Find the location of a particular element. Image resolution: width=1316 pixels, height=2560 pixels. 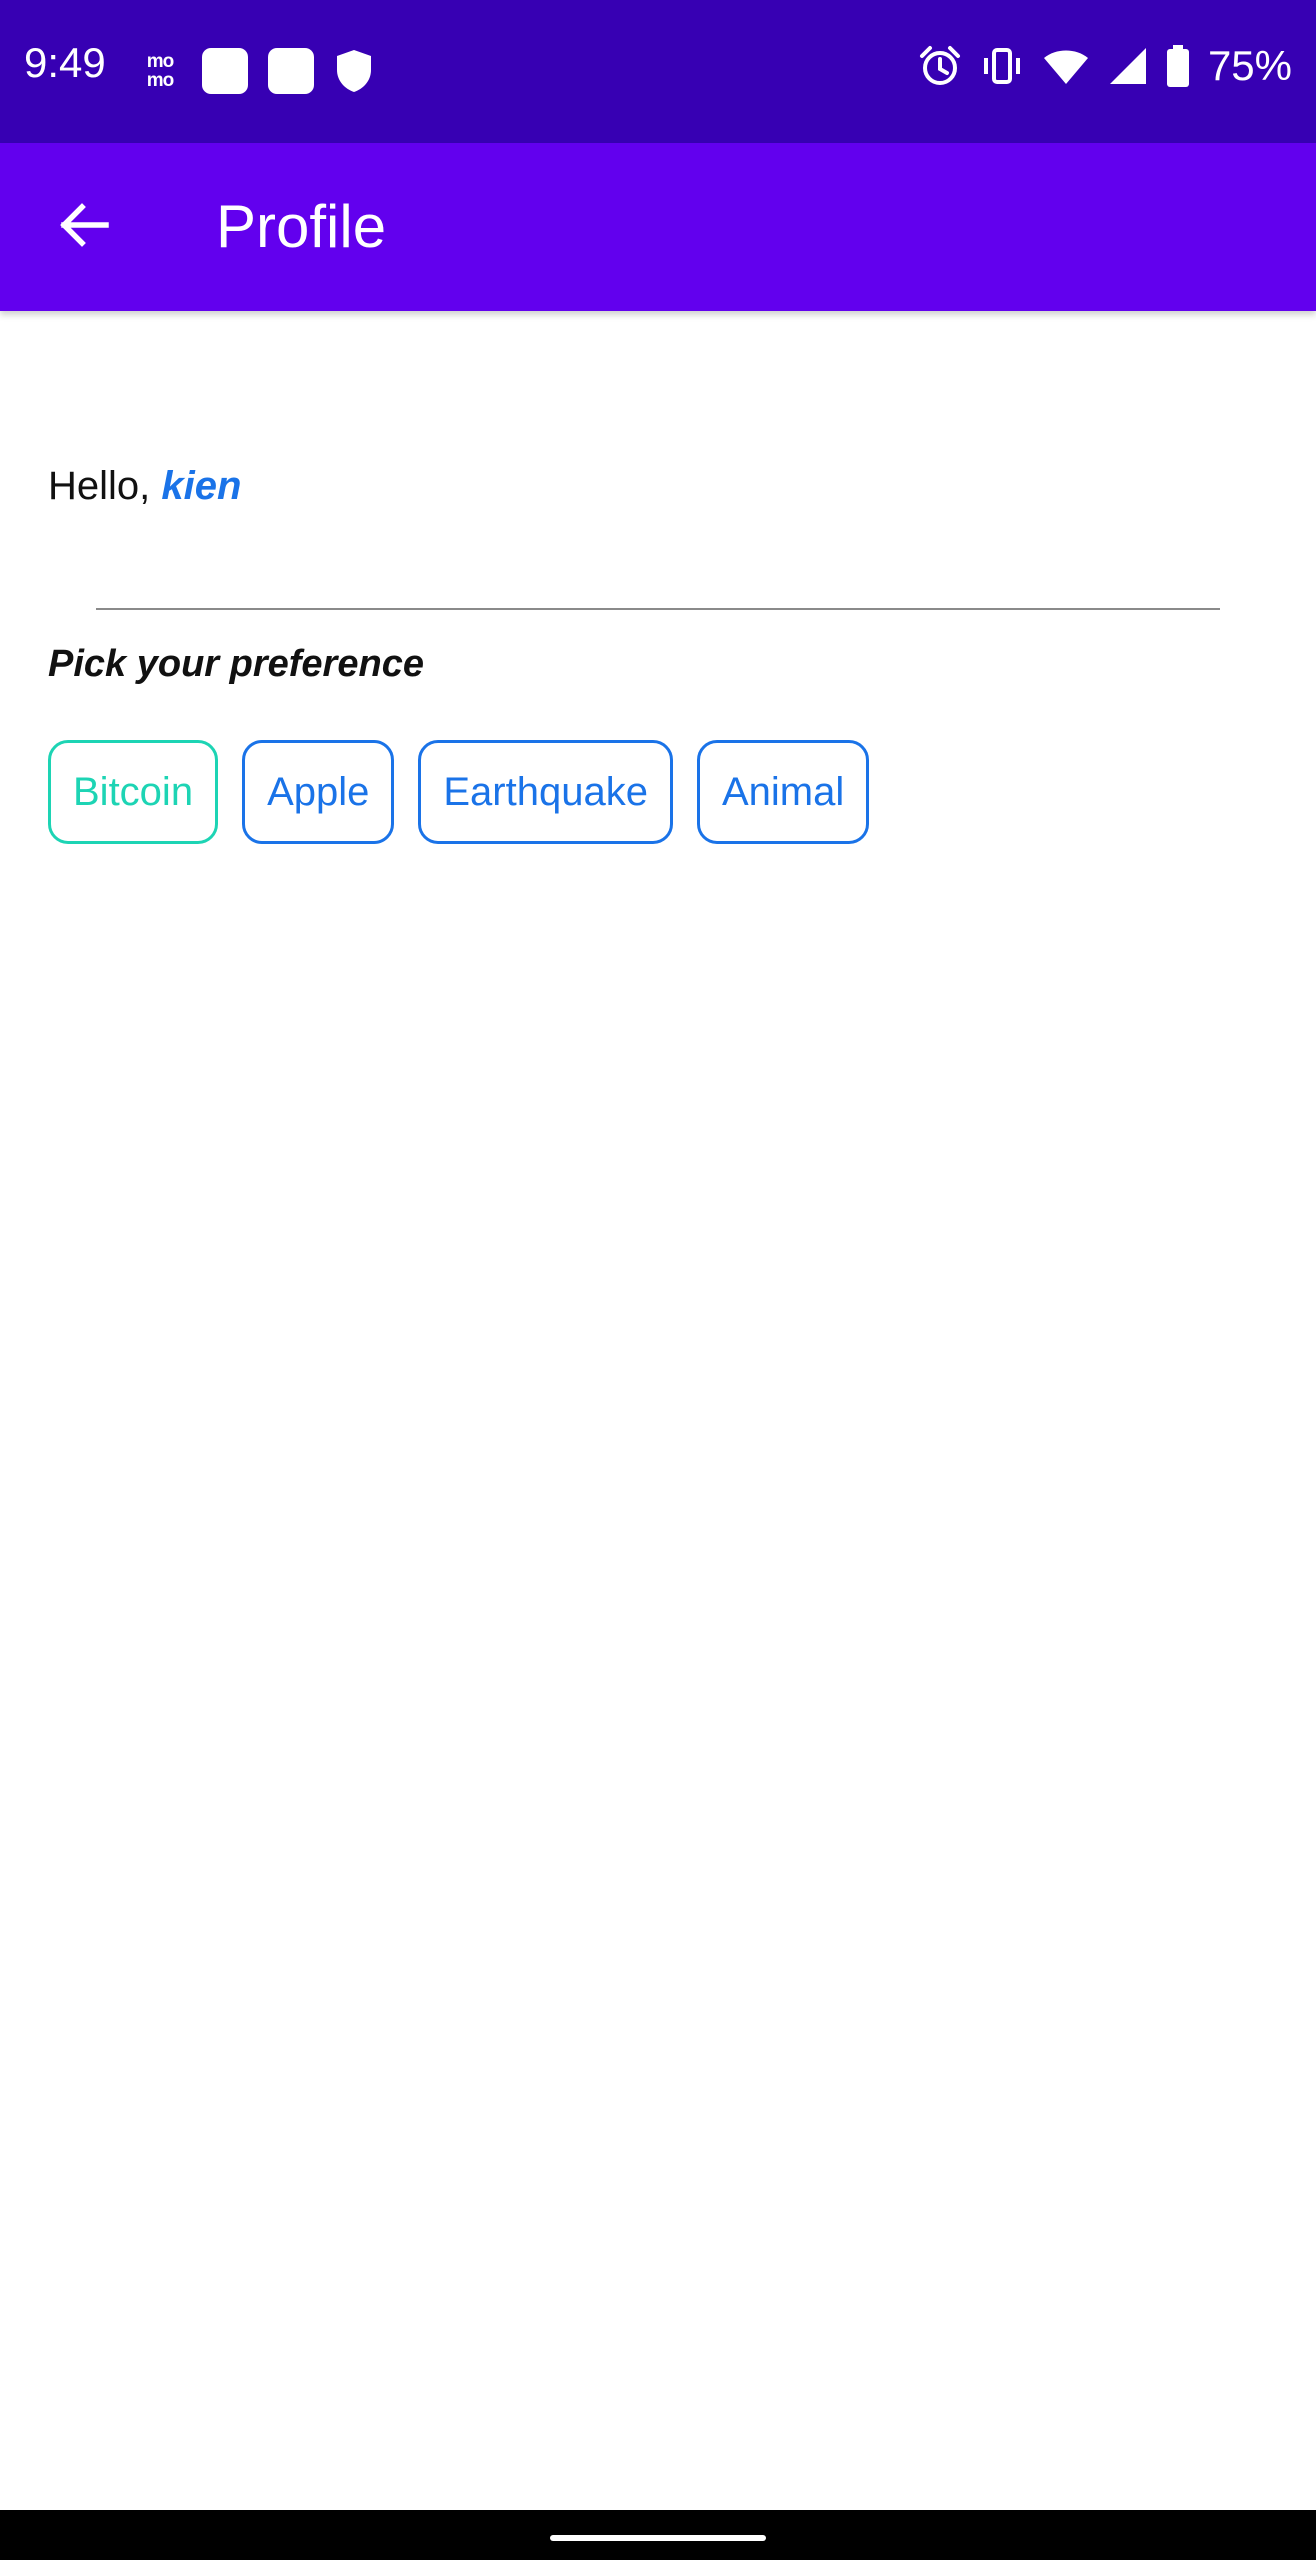

alarm-icon is located at coordinates (940, 66).